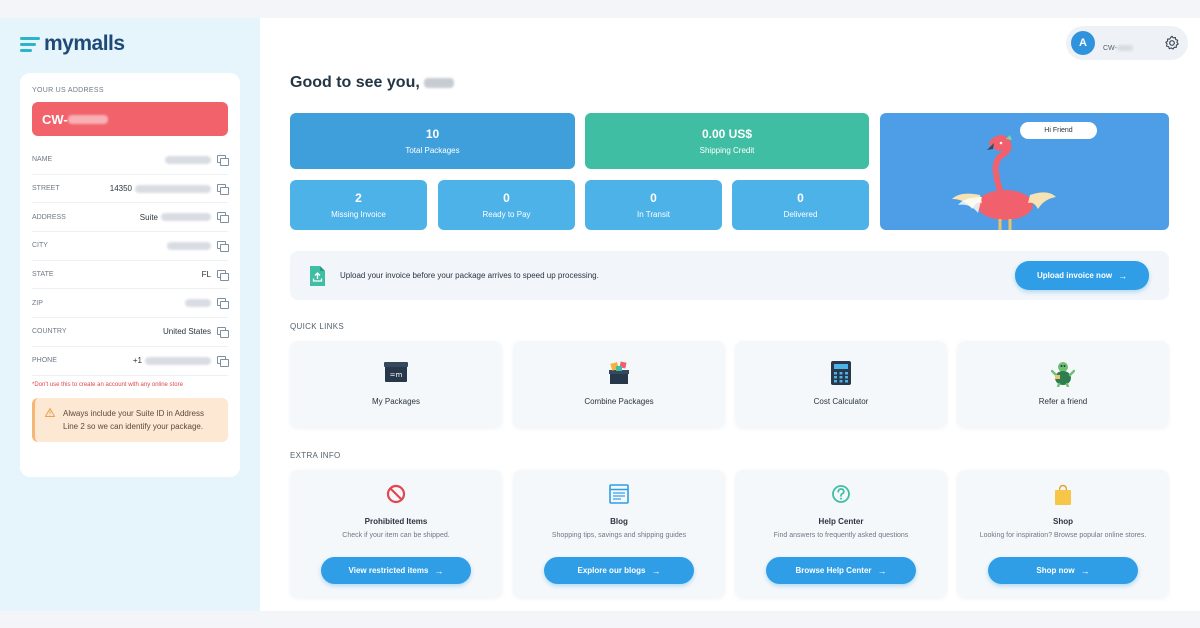  Describe the element at coordinates (1118, 48) in the screenshot. I see `user-id: CW-` at that location.